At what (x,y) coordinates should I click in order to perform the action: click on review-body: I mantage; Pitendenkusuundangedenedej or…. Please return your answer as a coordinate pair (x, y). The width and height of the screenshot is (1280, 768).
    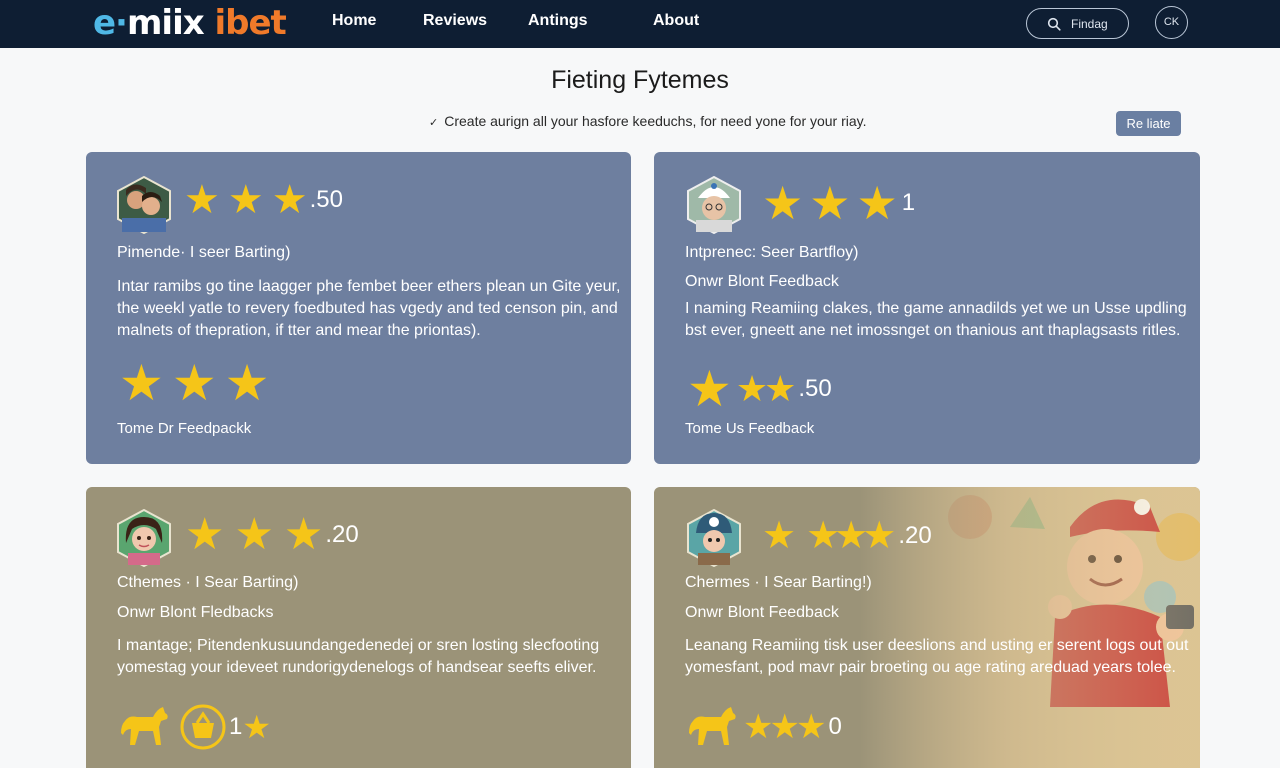
    Looking at the image, I should click on (358, 657).